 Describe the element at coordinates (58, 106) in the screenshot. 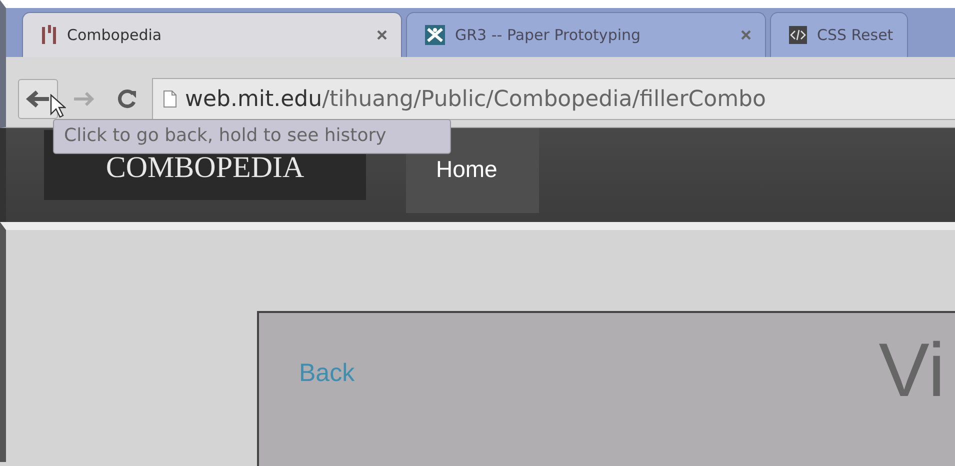

I see `mouse-pointer-icon` at that location.